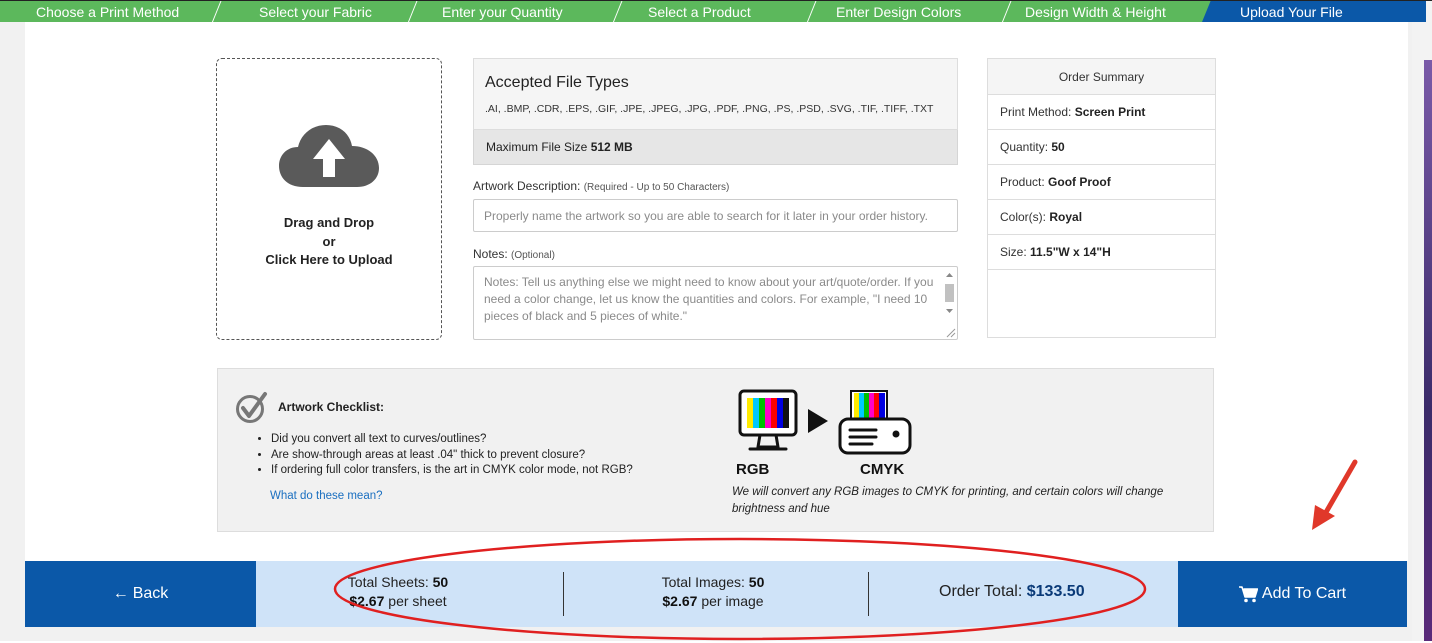 The height and width of the screenshot is (643, 1432). I want to click on summary-label: Size:, so click(1015, 252).